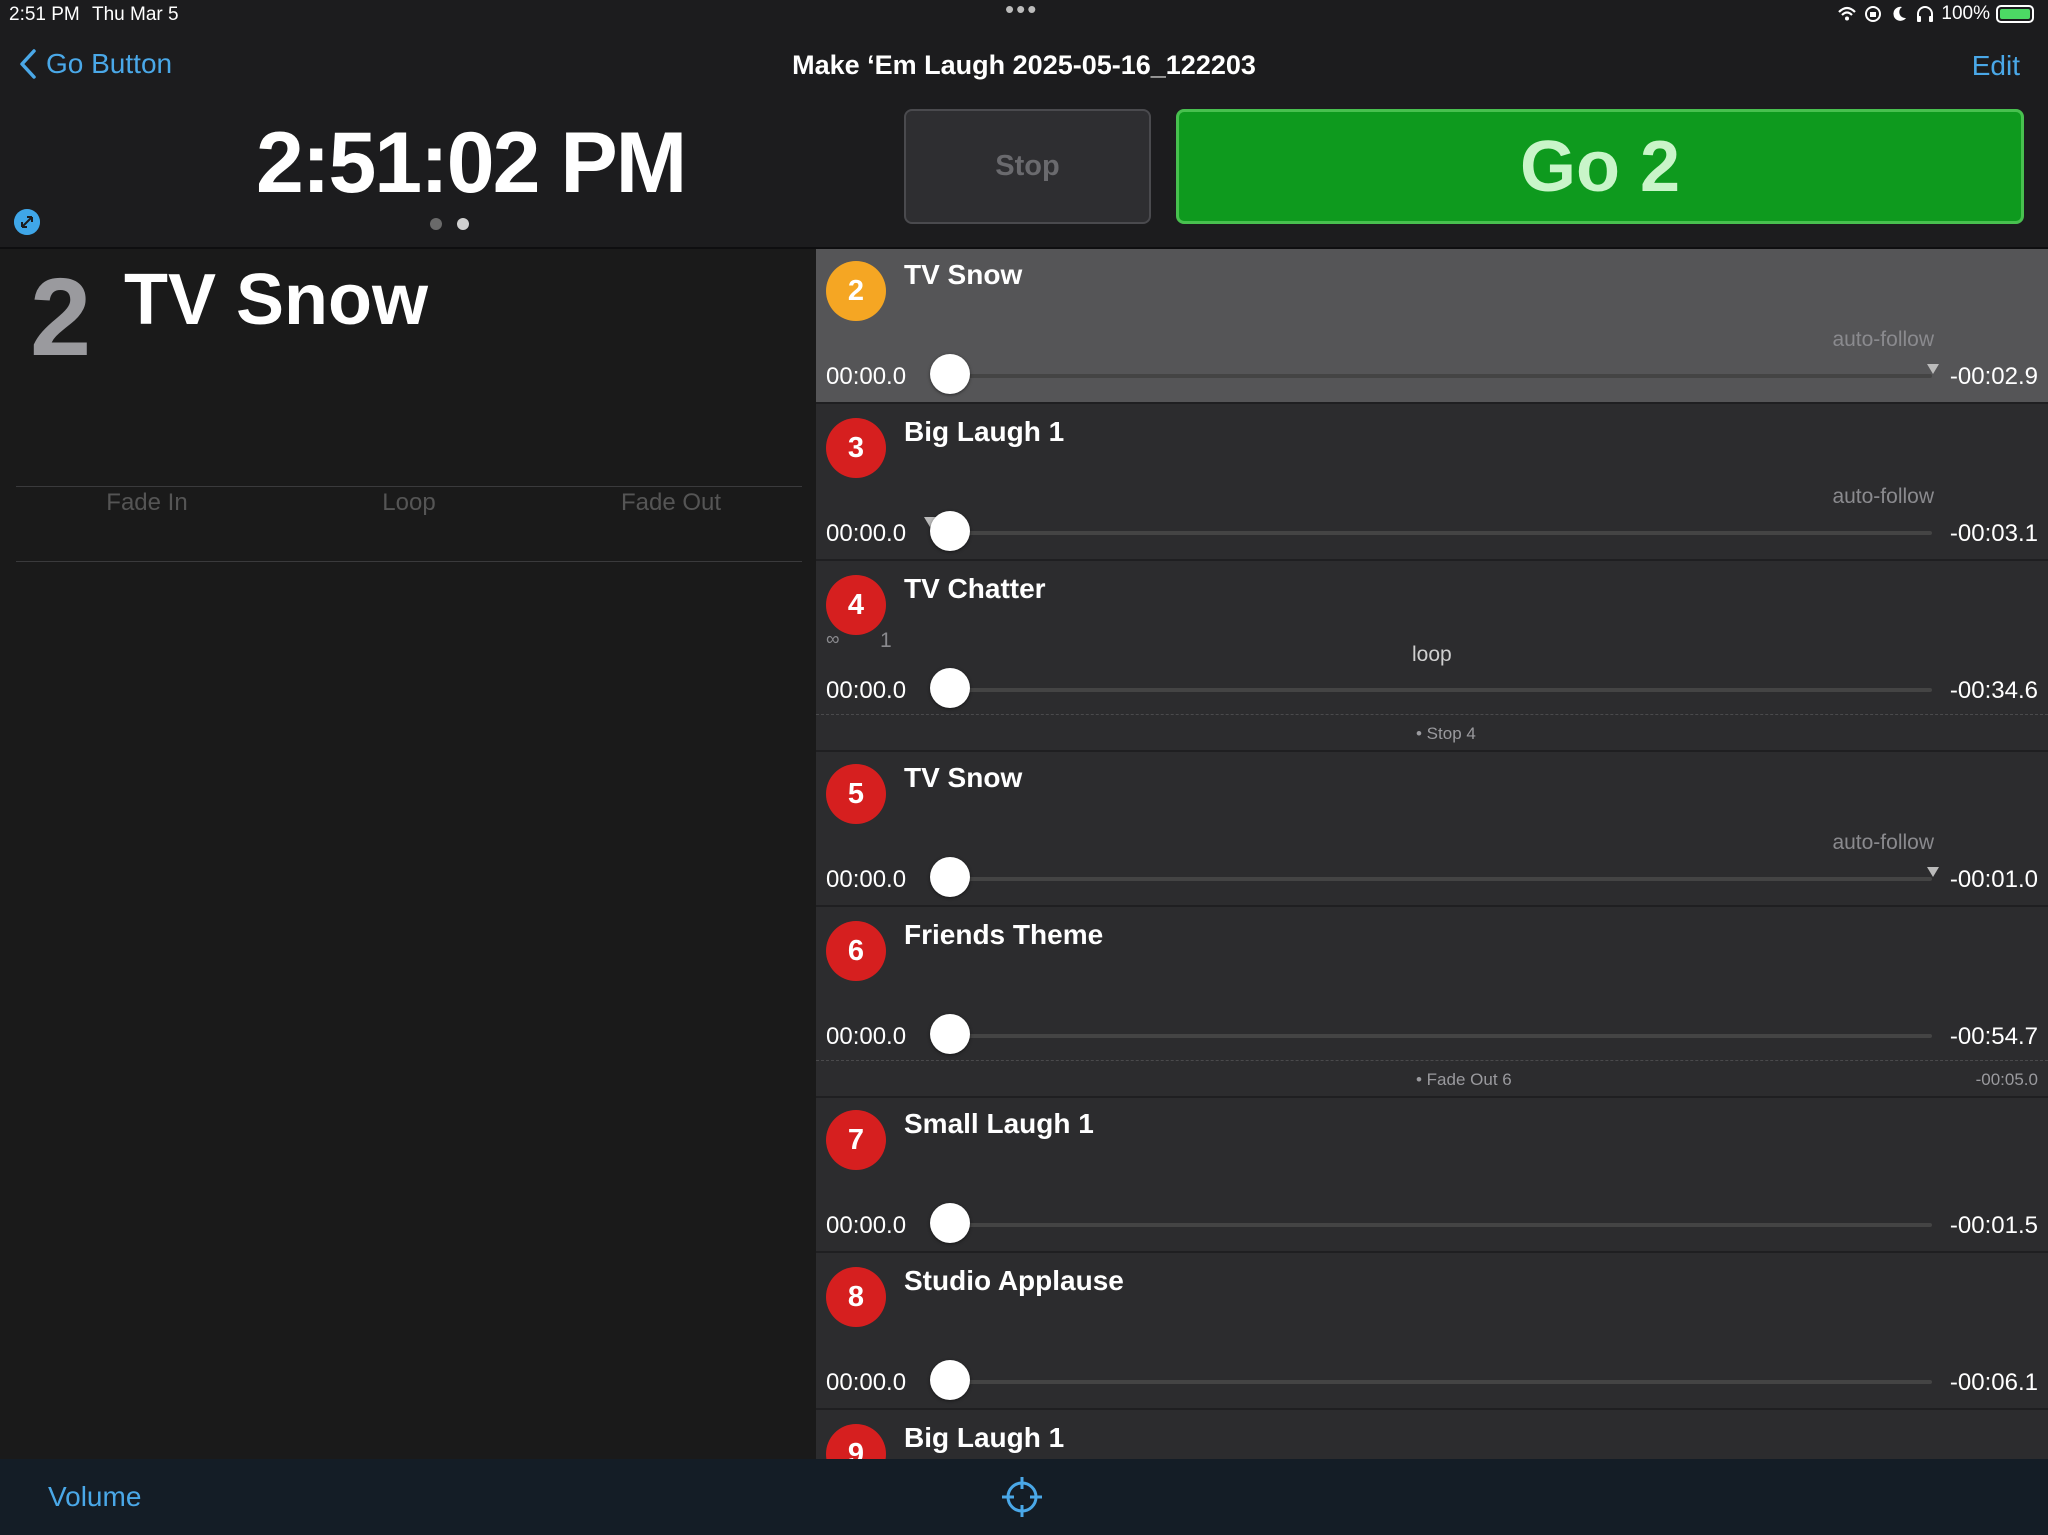  Describe the element at coordinates (1432, 326) in the screenshot. I see `cue-row: 2 TV Snow auto-follow 00:00.0 -00:02.9` at that location.